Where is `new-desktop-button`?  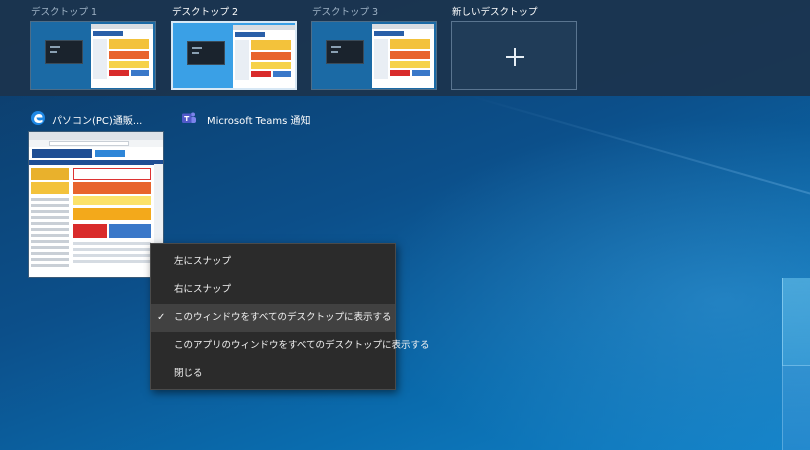
new-desktop-button is located at coordinates (514, 55).